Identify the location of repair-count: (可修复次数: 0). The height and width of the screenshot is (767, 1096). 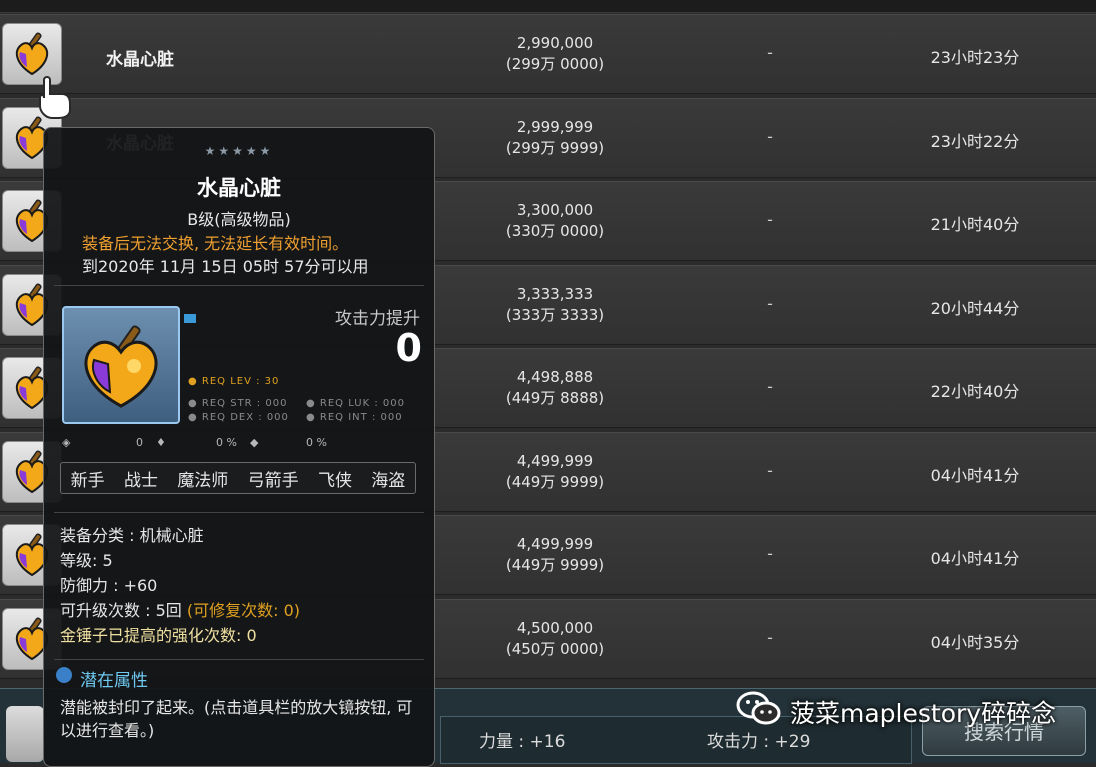
(243, 610).